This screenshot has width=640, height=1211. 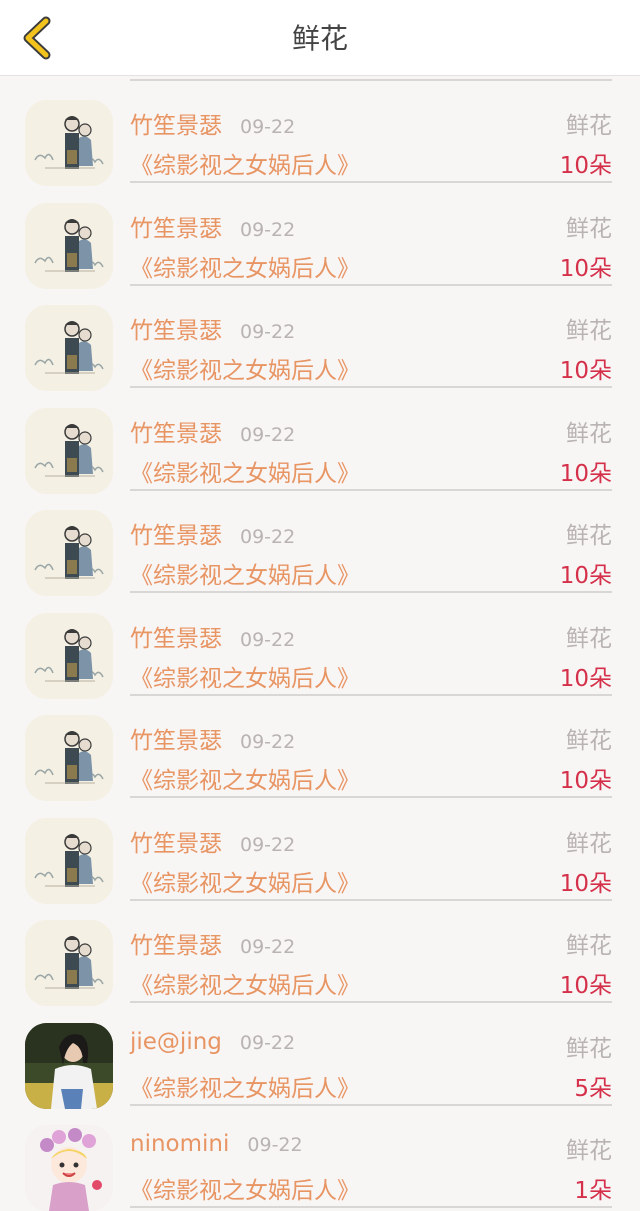 I want to click on top-bar: 鲜花, so click(x=320, y=38).